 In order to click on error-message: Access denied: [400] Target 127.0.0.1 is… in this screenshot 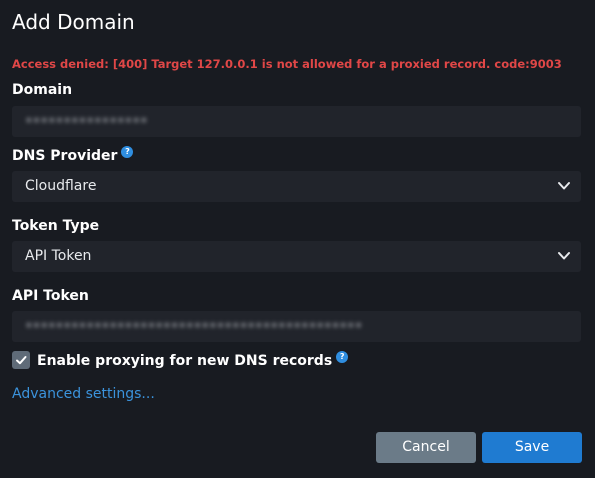, I will do `click(287, 64)`.